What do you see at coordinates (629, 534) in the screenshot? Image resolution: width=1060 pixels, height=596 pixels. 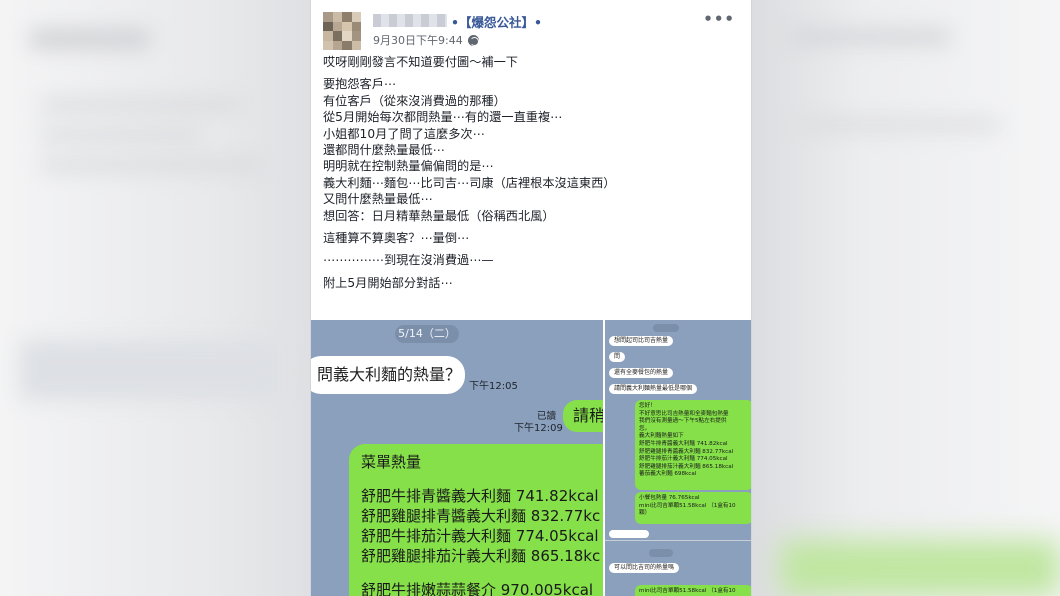 I see `mini-incoming-message` at bounding box center [629, 534].